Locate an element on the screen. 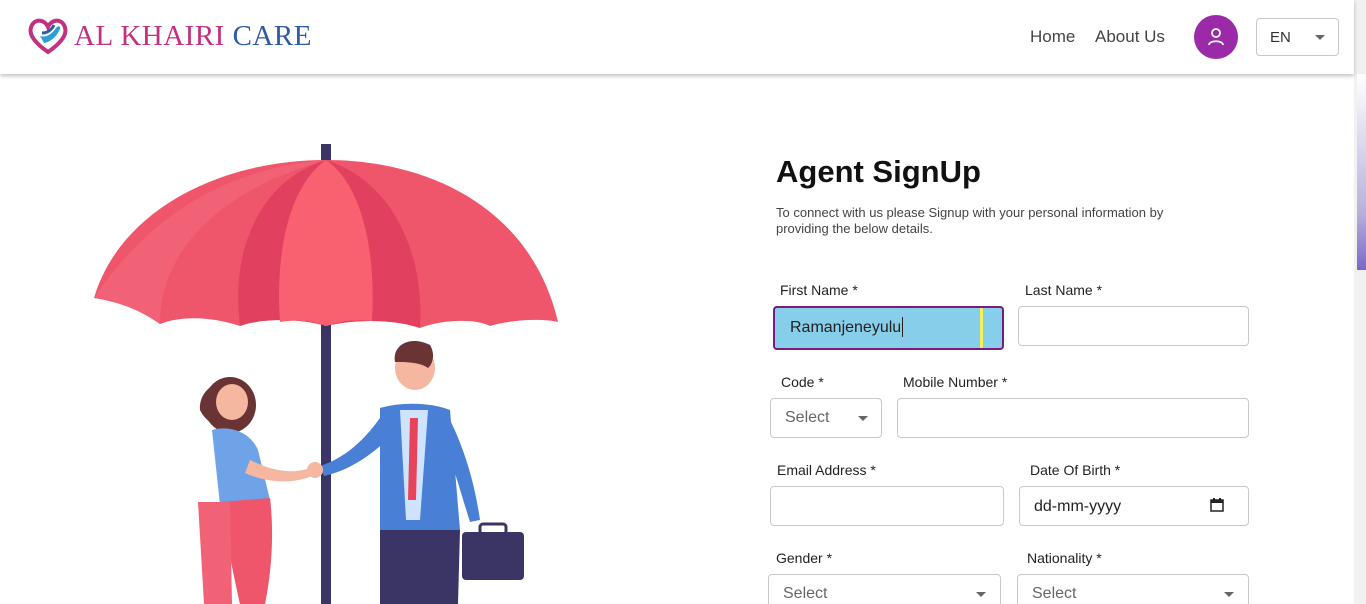 This screenshot has width=1366, height=604. mobile-number-label: Mobile Number * is located at coordinates (955, 382).